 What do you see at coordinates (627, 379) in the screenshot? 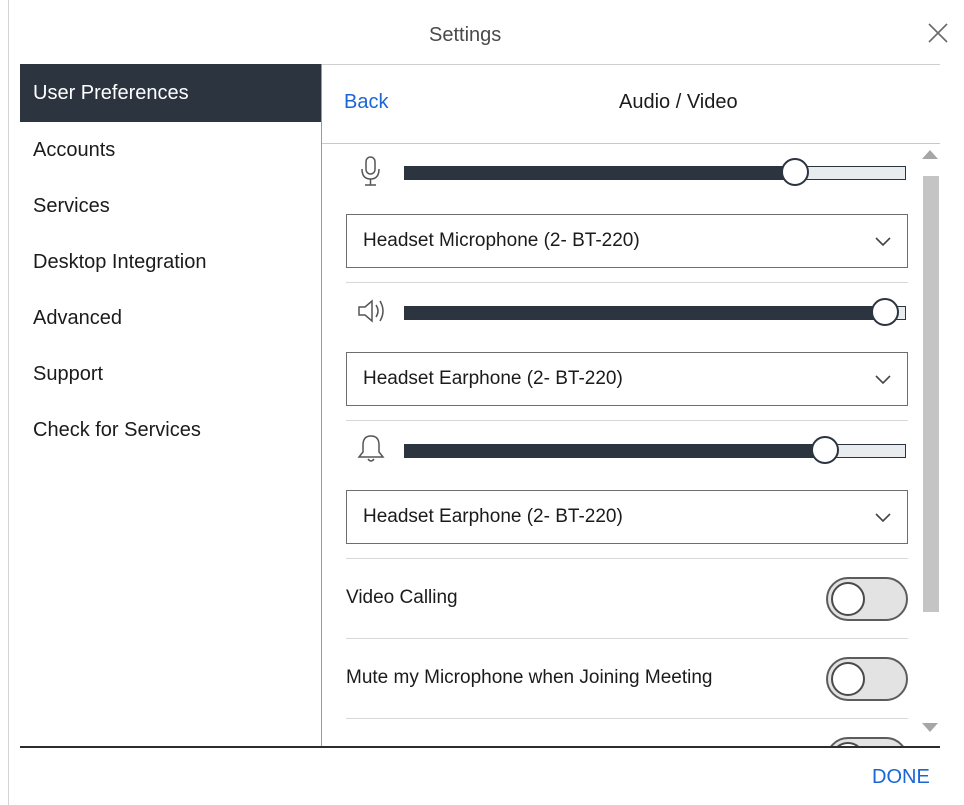
I see `speaker-device-select: Headset Earphone (2- BT-220)` at bounding box center [627, 379].